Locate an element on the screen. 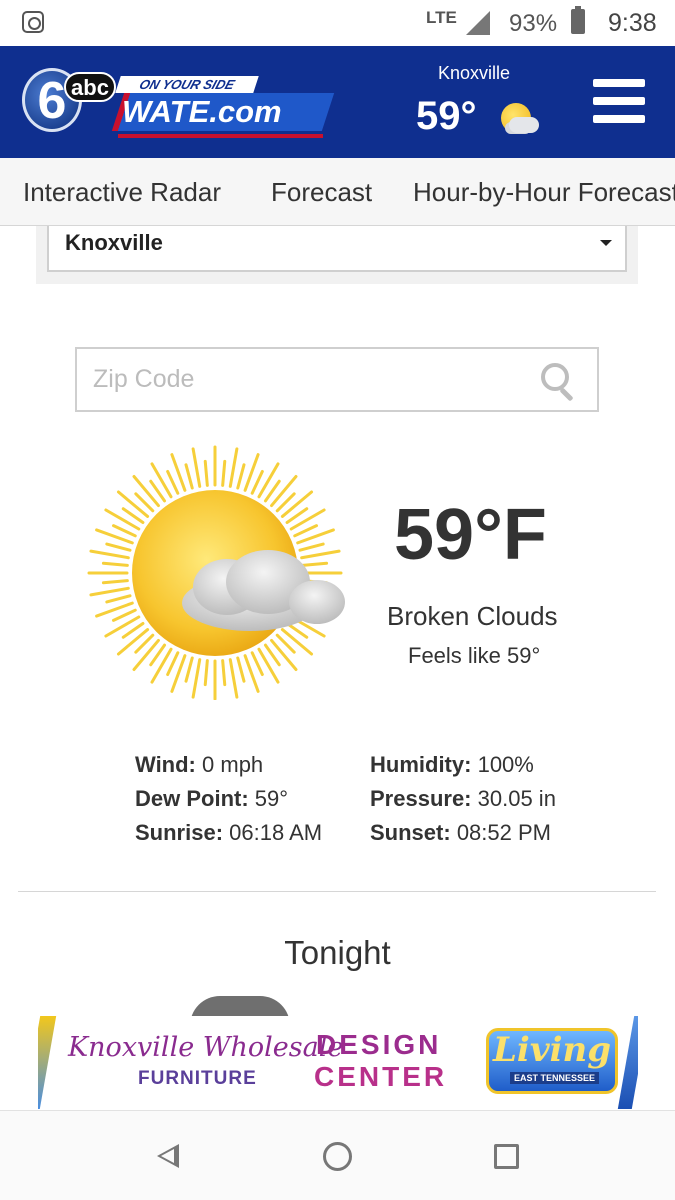 Image resolution: width=675 pixels, height=1200 pixels. ad-living-sub: EAST TENNESSEE is located at coordinates (555, 1078).